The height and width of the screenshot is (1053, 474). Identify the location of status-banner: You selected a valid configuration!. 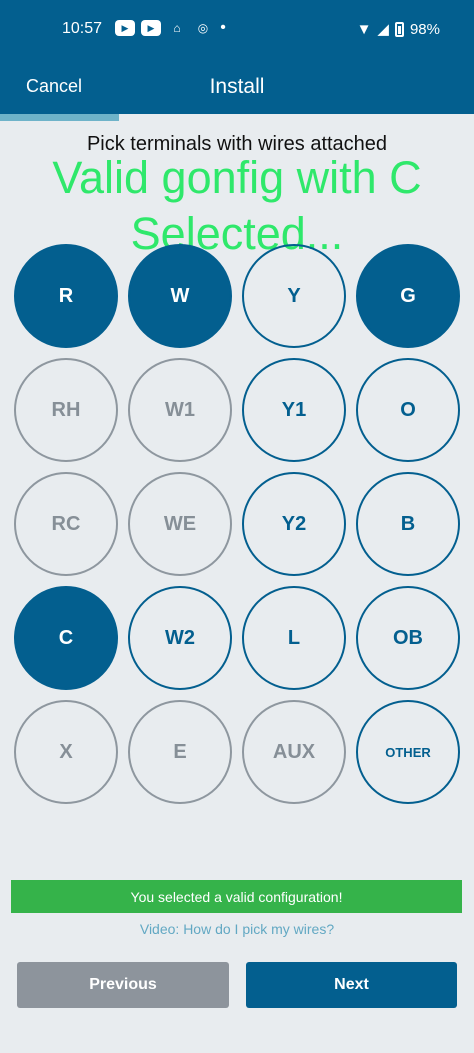
(236, 896).